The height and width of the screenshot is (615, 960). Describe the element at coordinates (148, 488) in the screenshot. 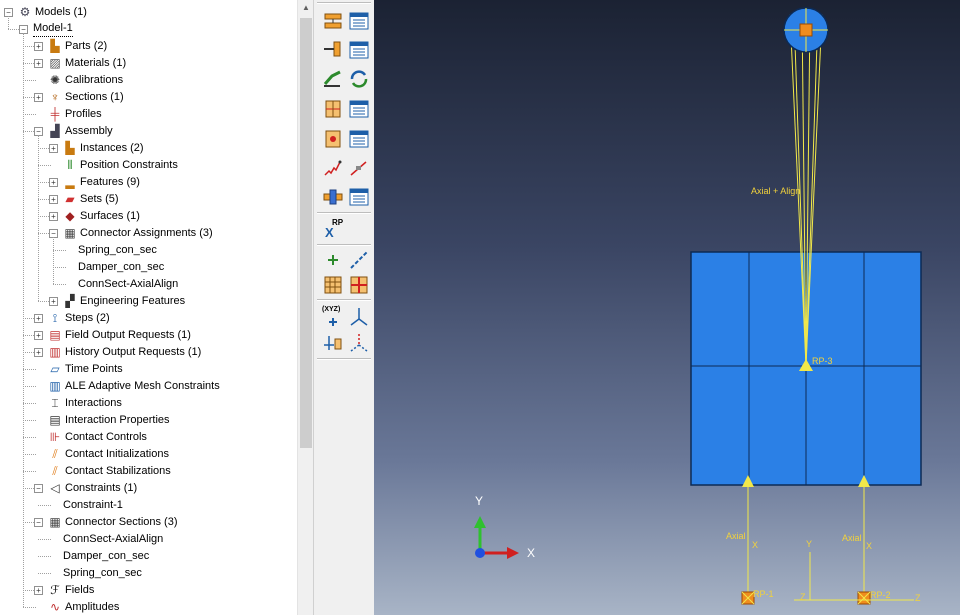

I see `tree-item: − ◁ Constraints (1)` at that location.